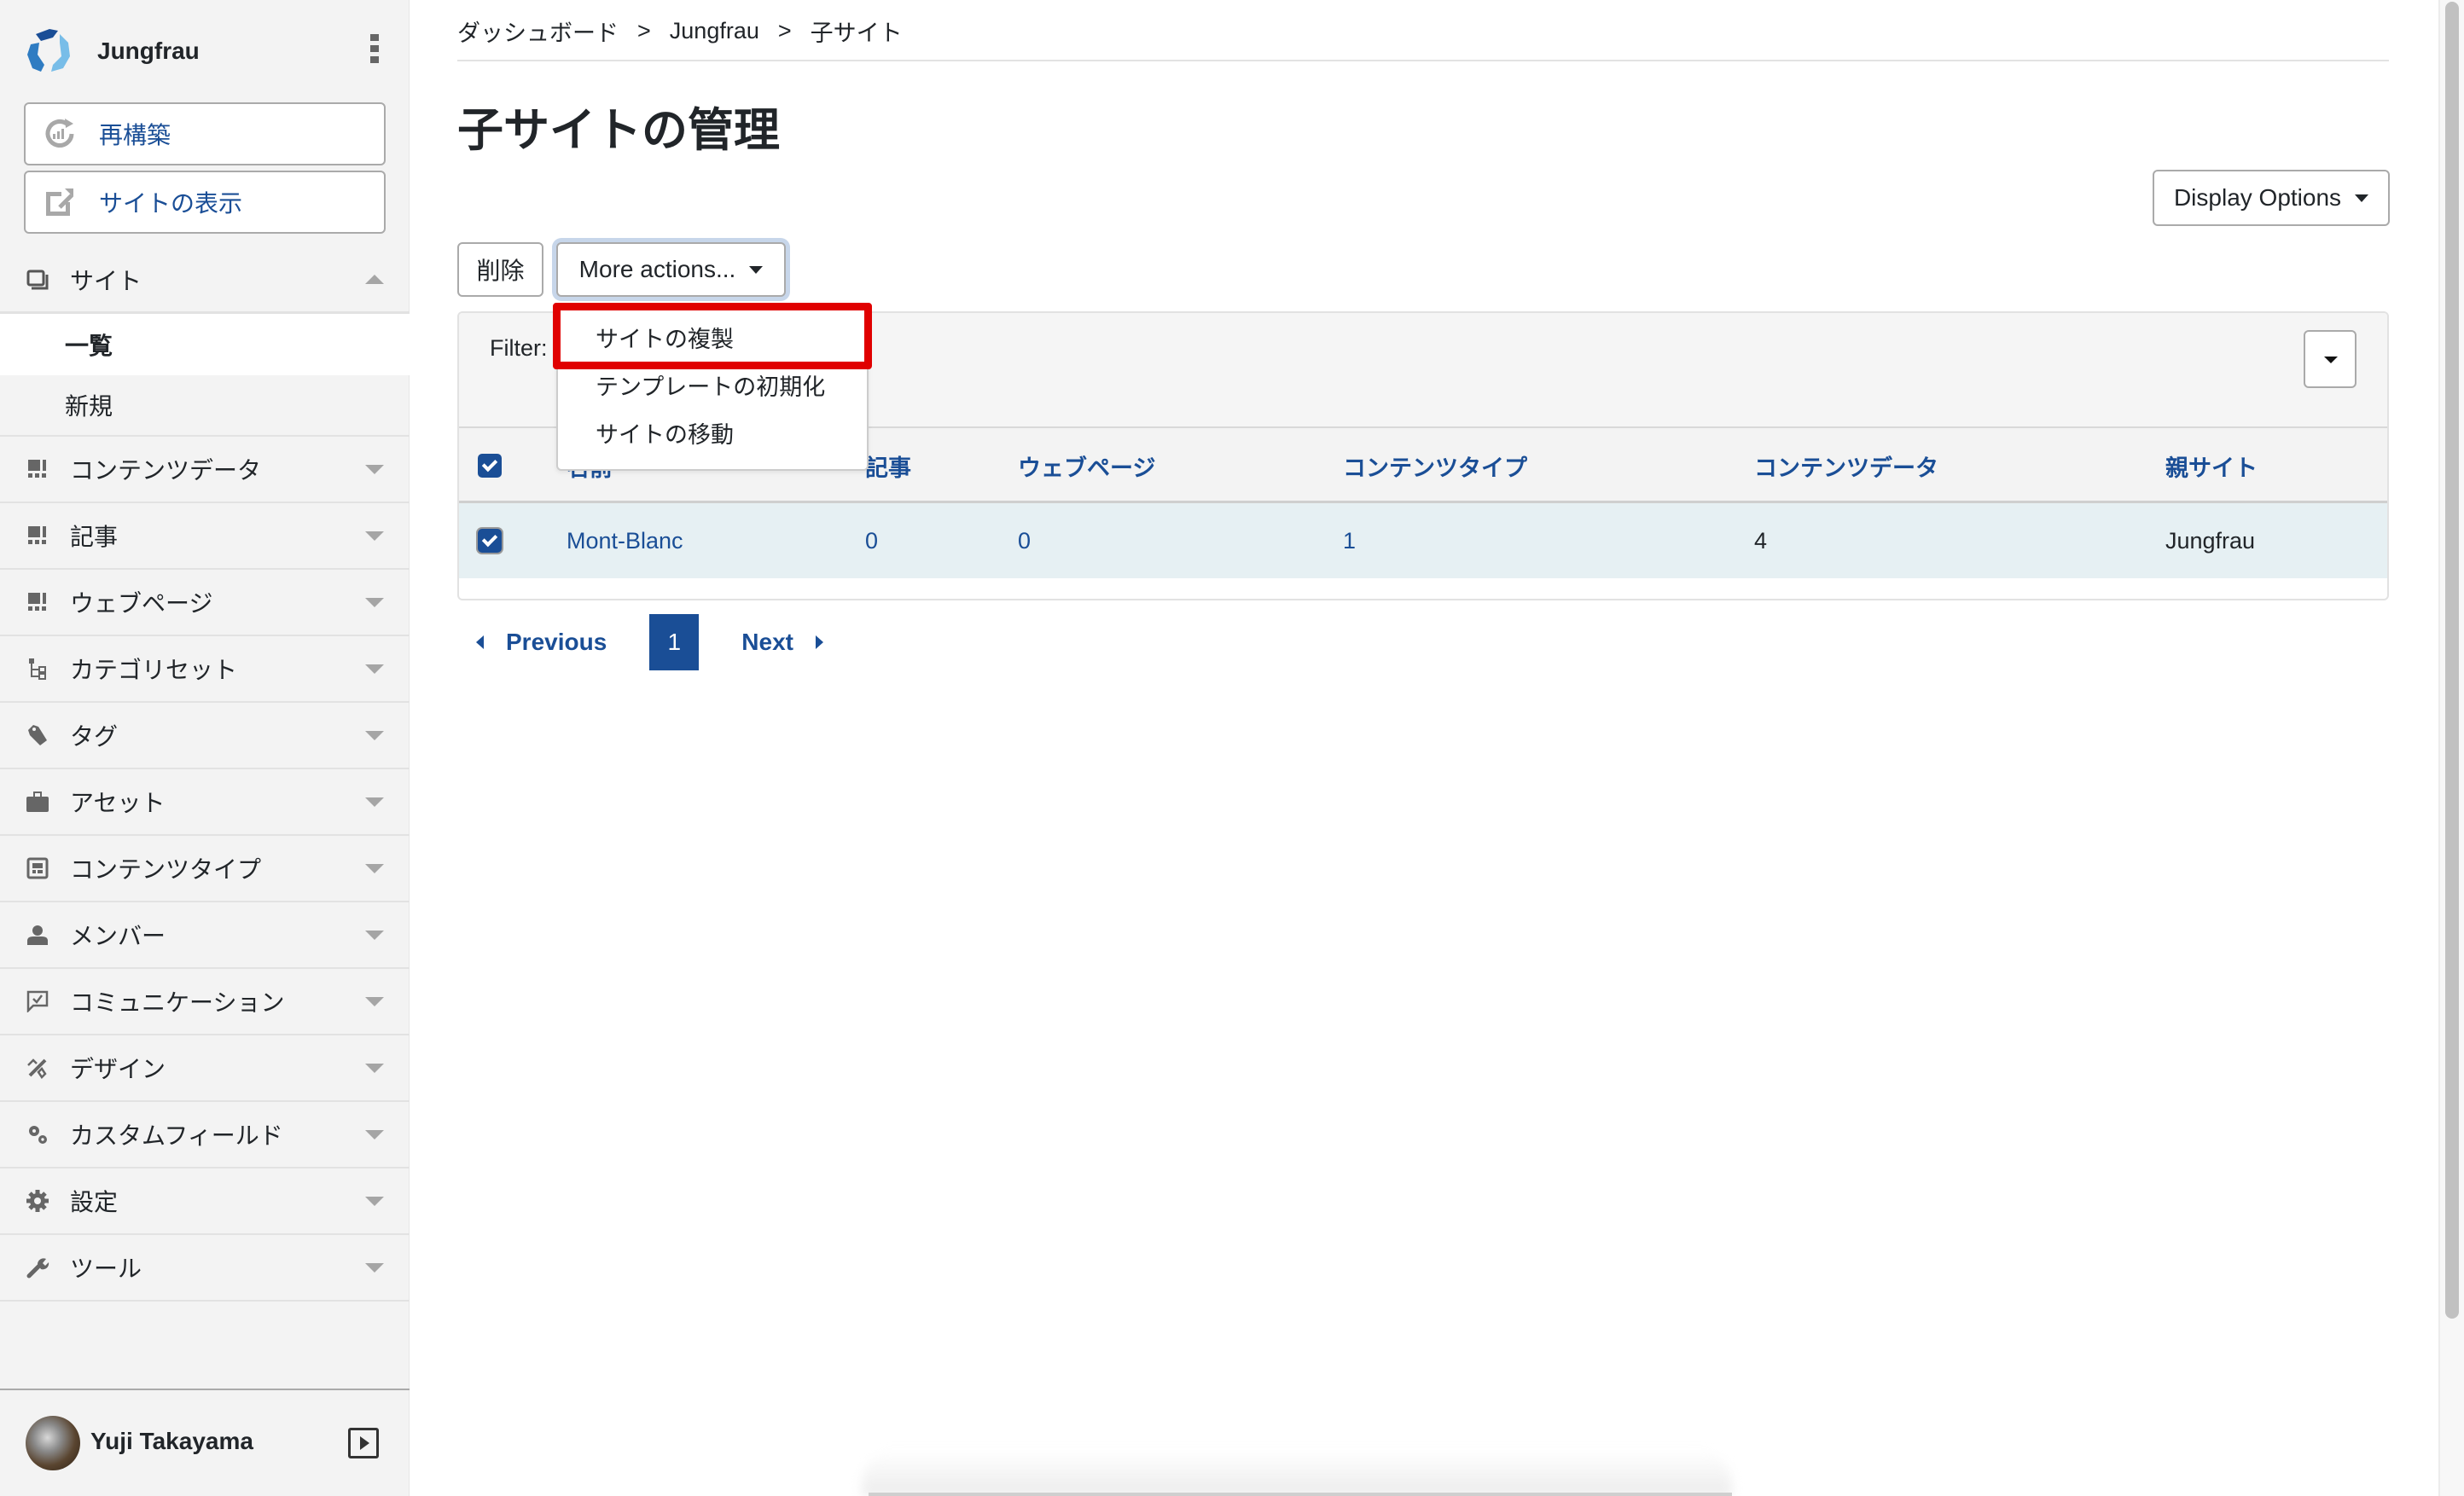 The image size is (2464, 1496). What do you see at coordinates (94, 1202) in the screenshot?
I see `sidebar-item-label: 設定` at bounding box center [94, 1202].